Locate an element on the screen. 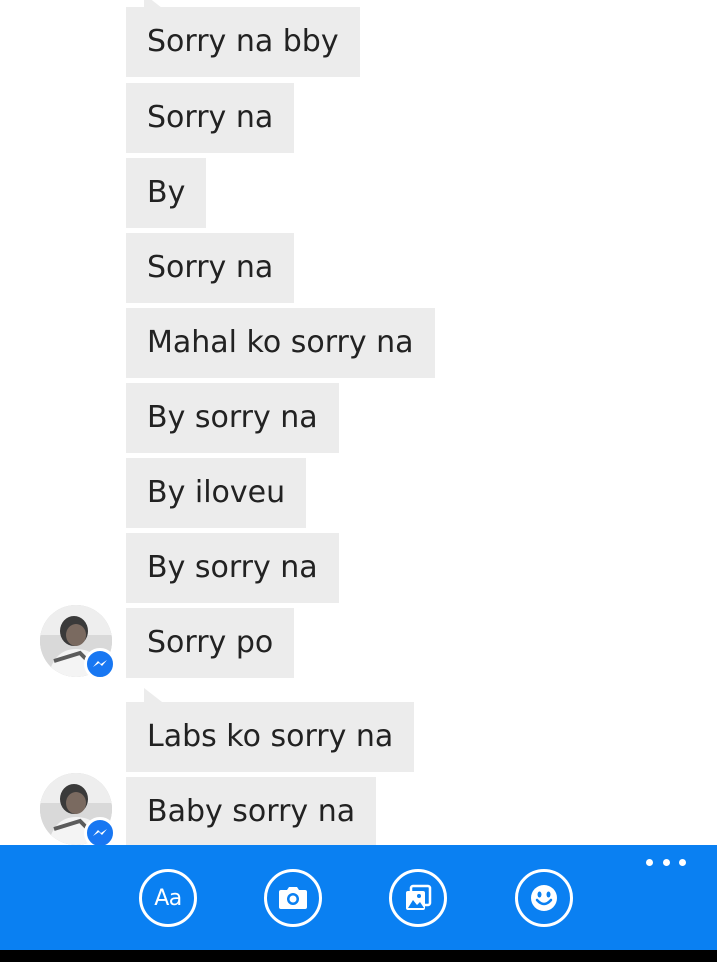 The height and width of the screenshot is (962, 717). system-navigation-bar is located at coordinates (358, 956).